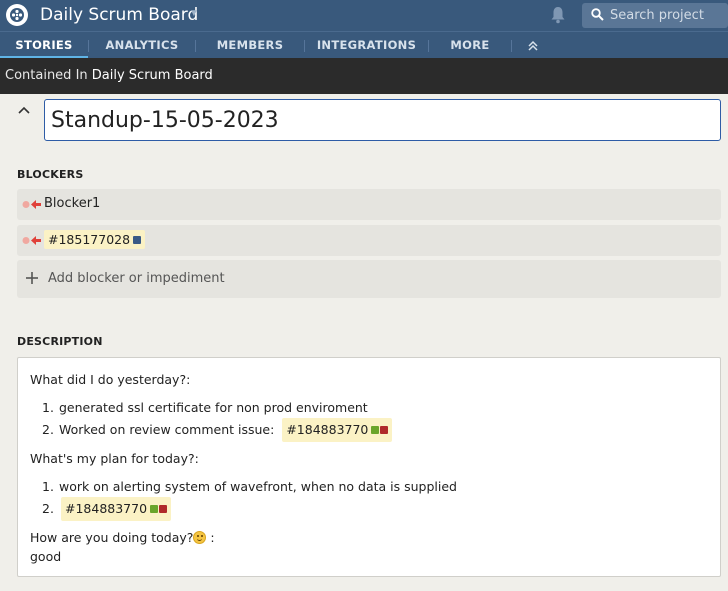  What do you see at coordinates (369, 240) in the screenshot?
I see `blocker-item: #185177028` at bounding box center [369, 240].